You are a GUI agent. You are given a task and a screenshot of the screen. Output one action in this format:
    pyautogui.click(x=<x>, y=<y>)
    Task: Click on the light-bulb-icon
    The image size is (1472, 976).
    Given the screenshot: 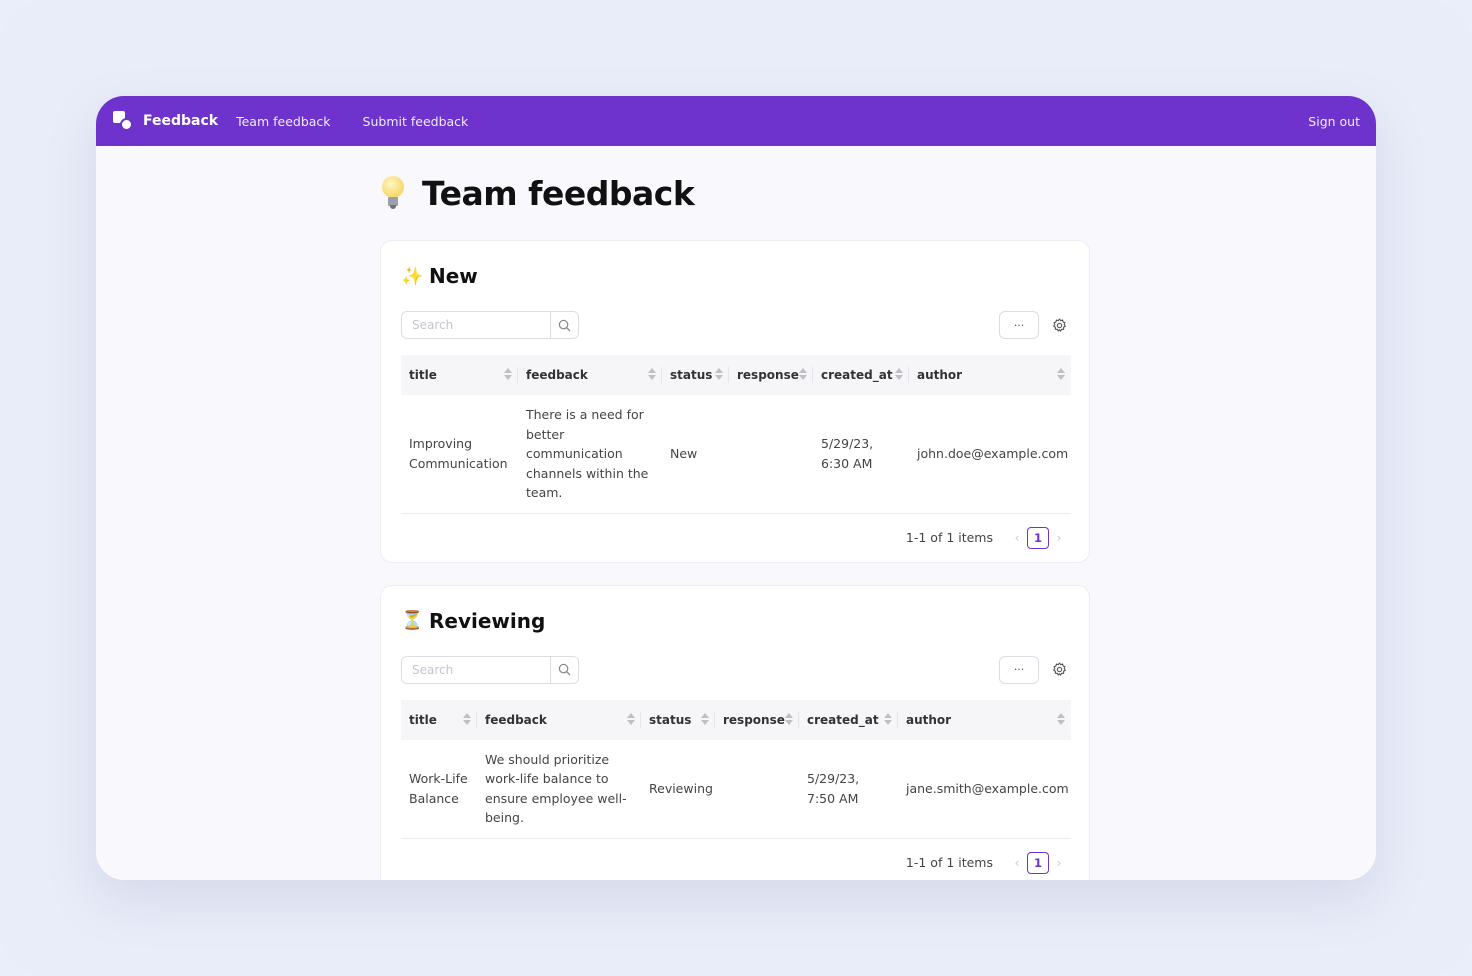 What is the action you would take?
    pyautogui.click(x=393, y=193)
    